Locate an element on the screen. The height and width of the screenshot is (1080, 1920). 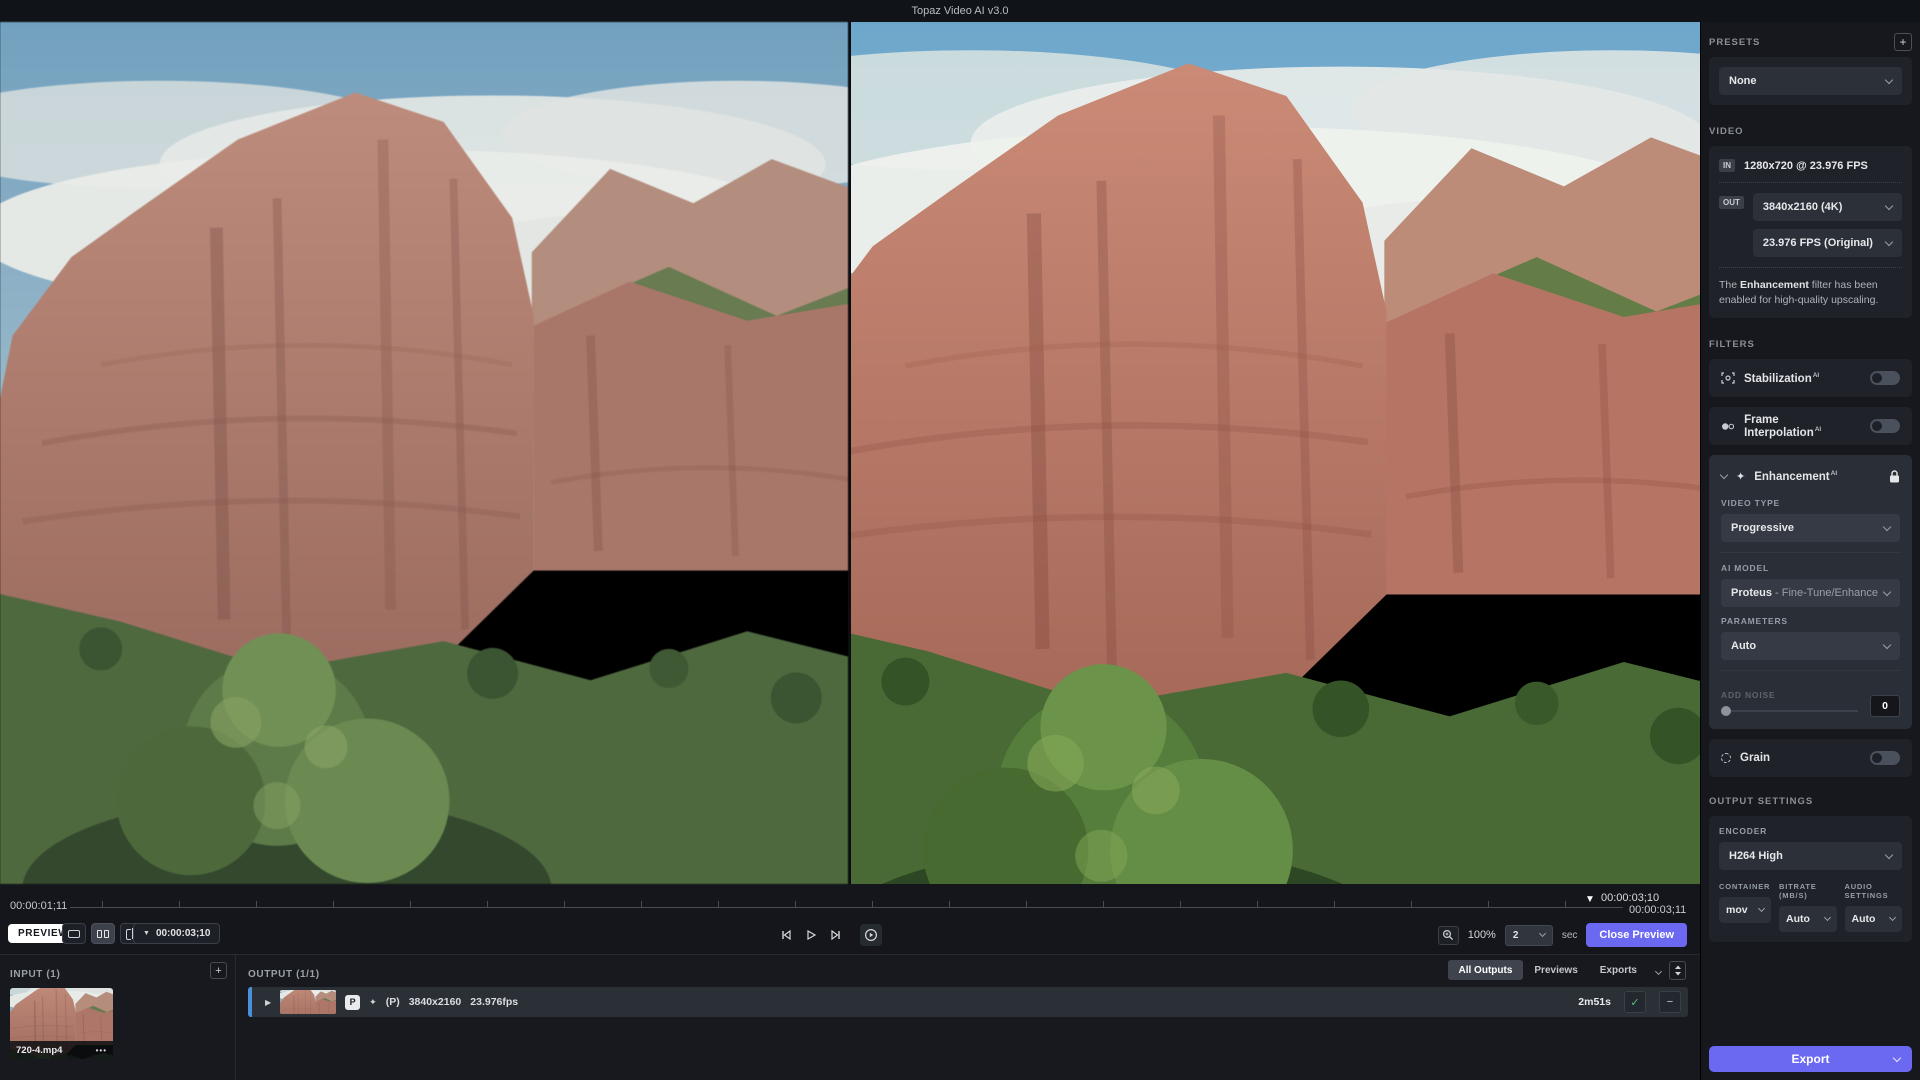
input-panel-header: INPUT (1) is located at coordinates (35, 974).